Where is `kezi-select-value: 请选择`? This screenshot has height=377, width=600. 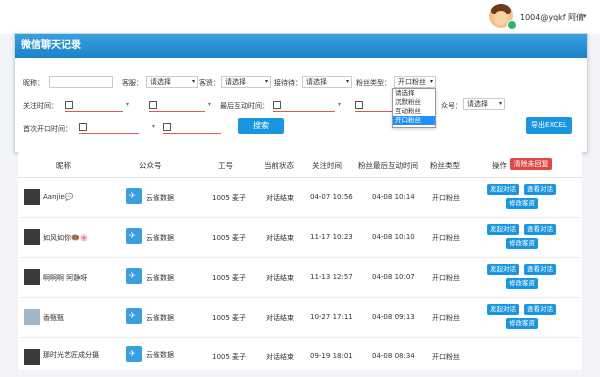
kezi-select-value: 请选择 is located at coordinates (235, 82).